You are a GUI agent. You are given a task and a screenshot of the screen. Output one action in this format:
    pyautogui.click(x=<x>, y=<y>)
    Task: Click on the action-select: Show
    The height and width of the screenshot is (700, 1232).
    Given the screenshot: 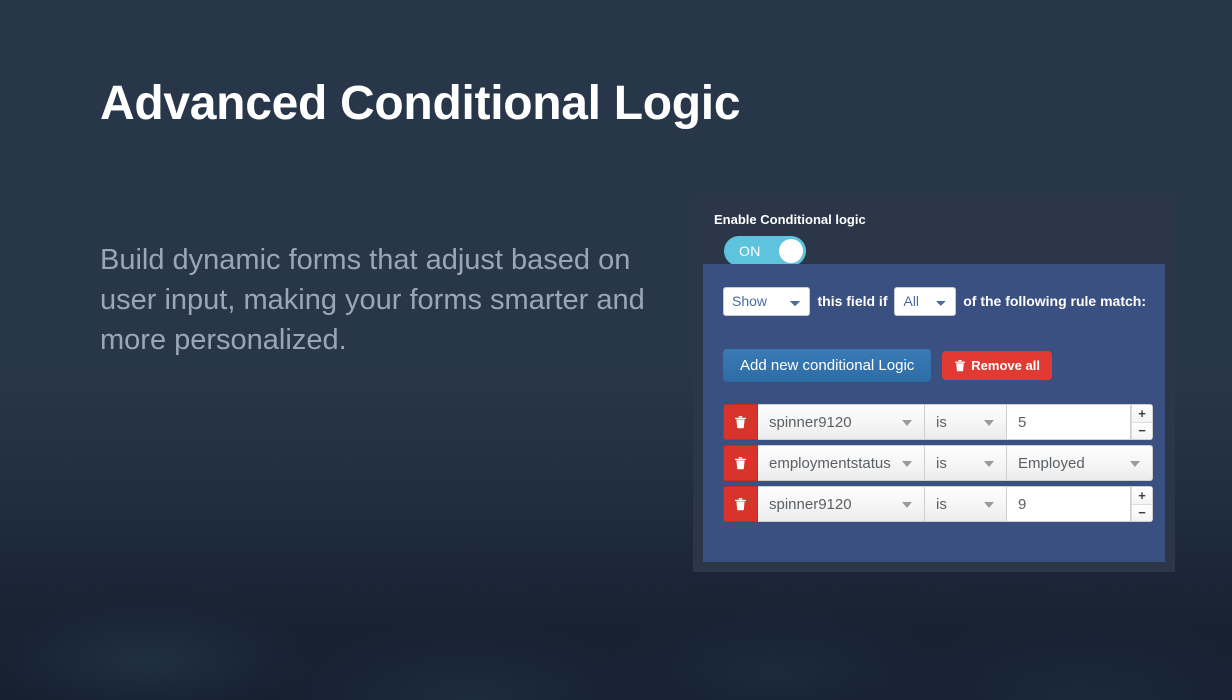 What is the action you would take?
    pyautogui.click(x=767, y=301)
    